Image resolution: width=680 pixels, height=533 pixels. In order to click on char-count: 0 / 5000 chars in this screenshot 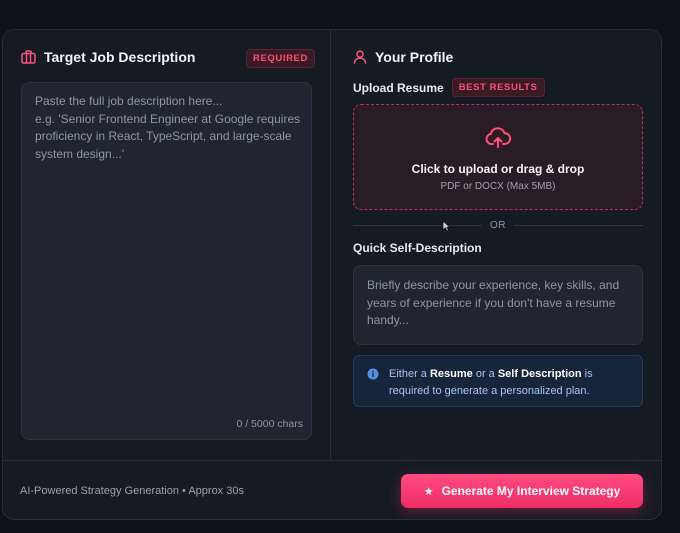, I will do `click(269, 424)`.